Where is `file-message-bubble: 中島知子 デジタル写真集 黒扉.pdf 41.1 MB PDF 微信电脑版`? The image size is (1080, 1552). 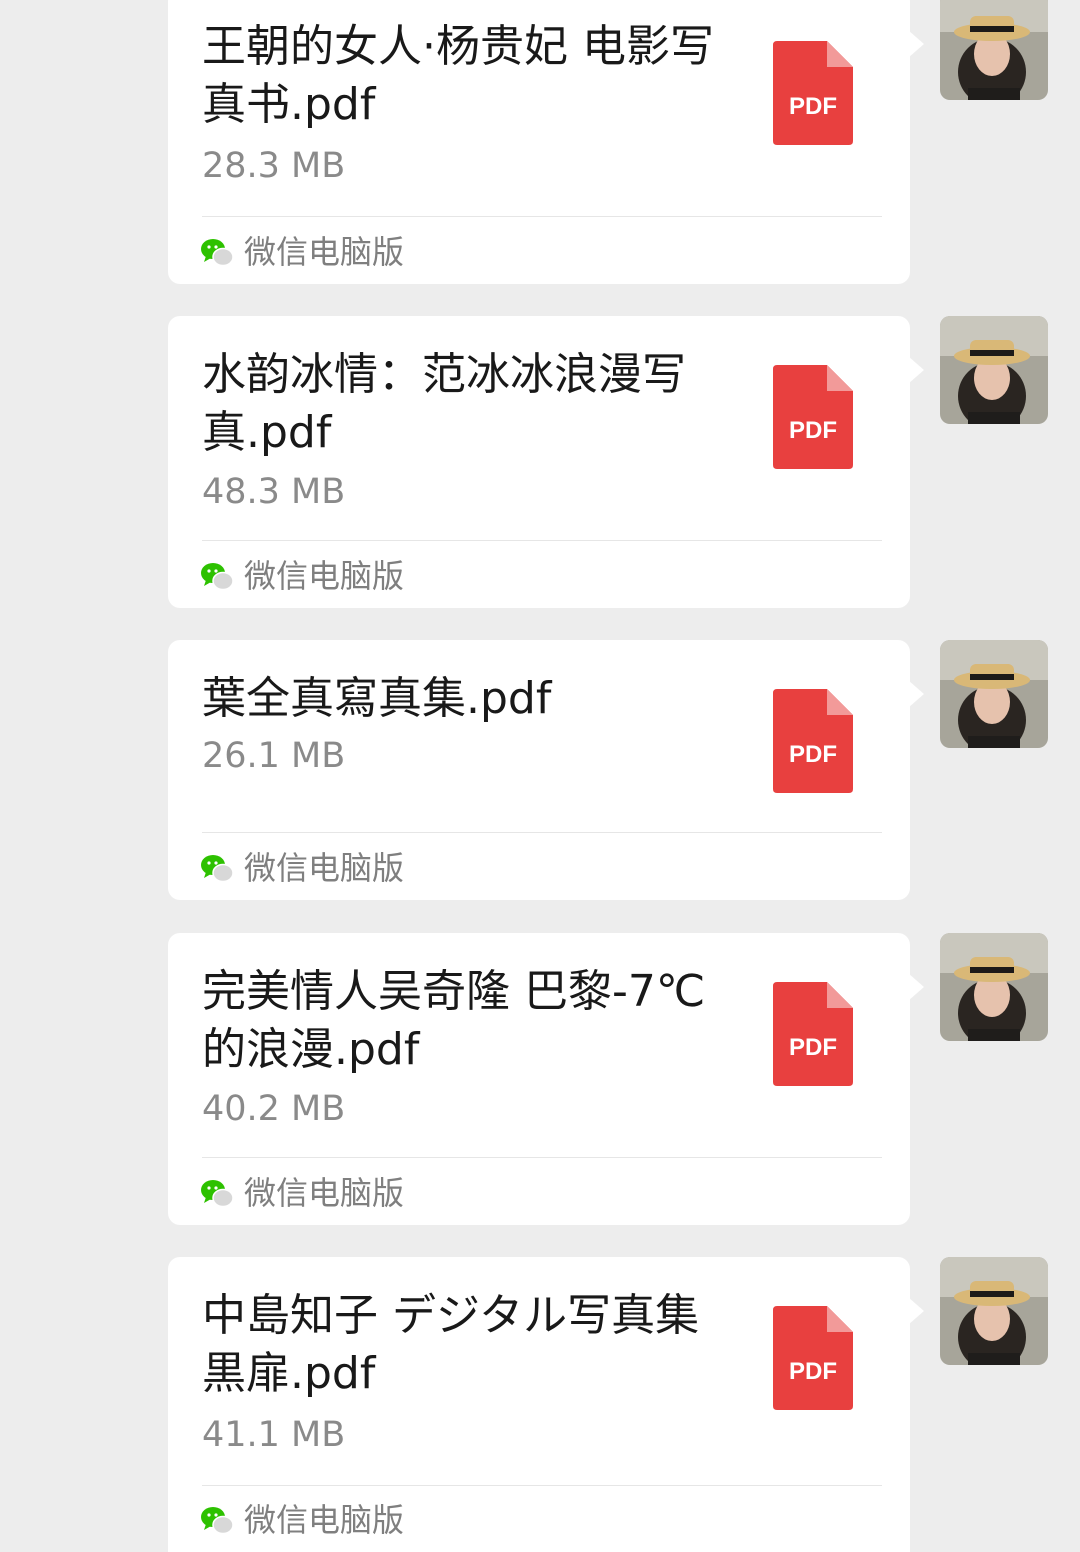 file-message-bubble: 中島知子 デジタル写真集 黒扉.pdf 41.1 MB PDF 微信电脑版 is located at coordinates (539, 1404).